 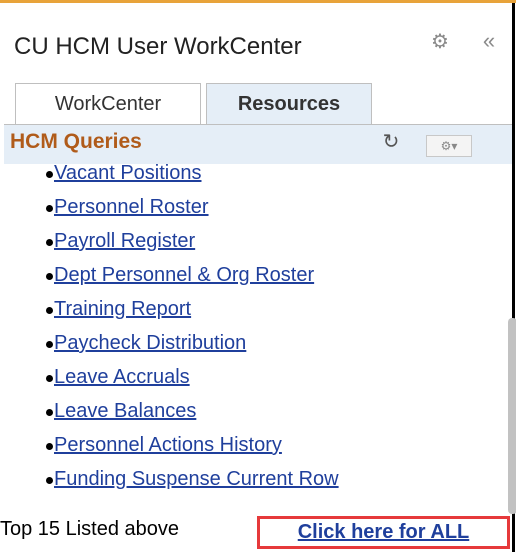 I want to click on pagelet-header: HCM Queries ↻ ⚙▾, so click(x=258, y=144).